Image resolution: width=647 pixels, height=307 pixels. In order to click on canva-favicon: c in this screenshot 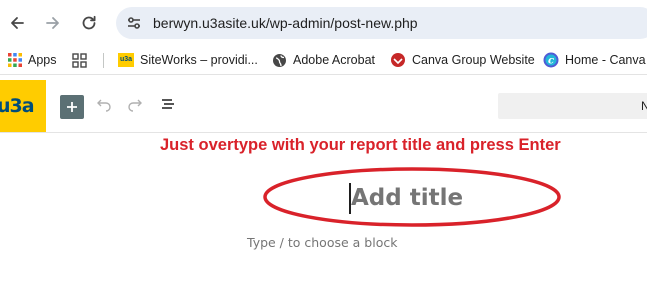, I will do `click(551, 60)`.